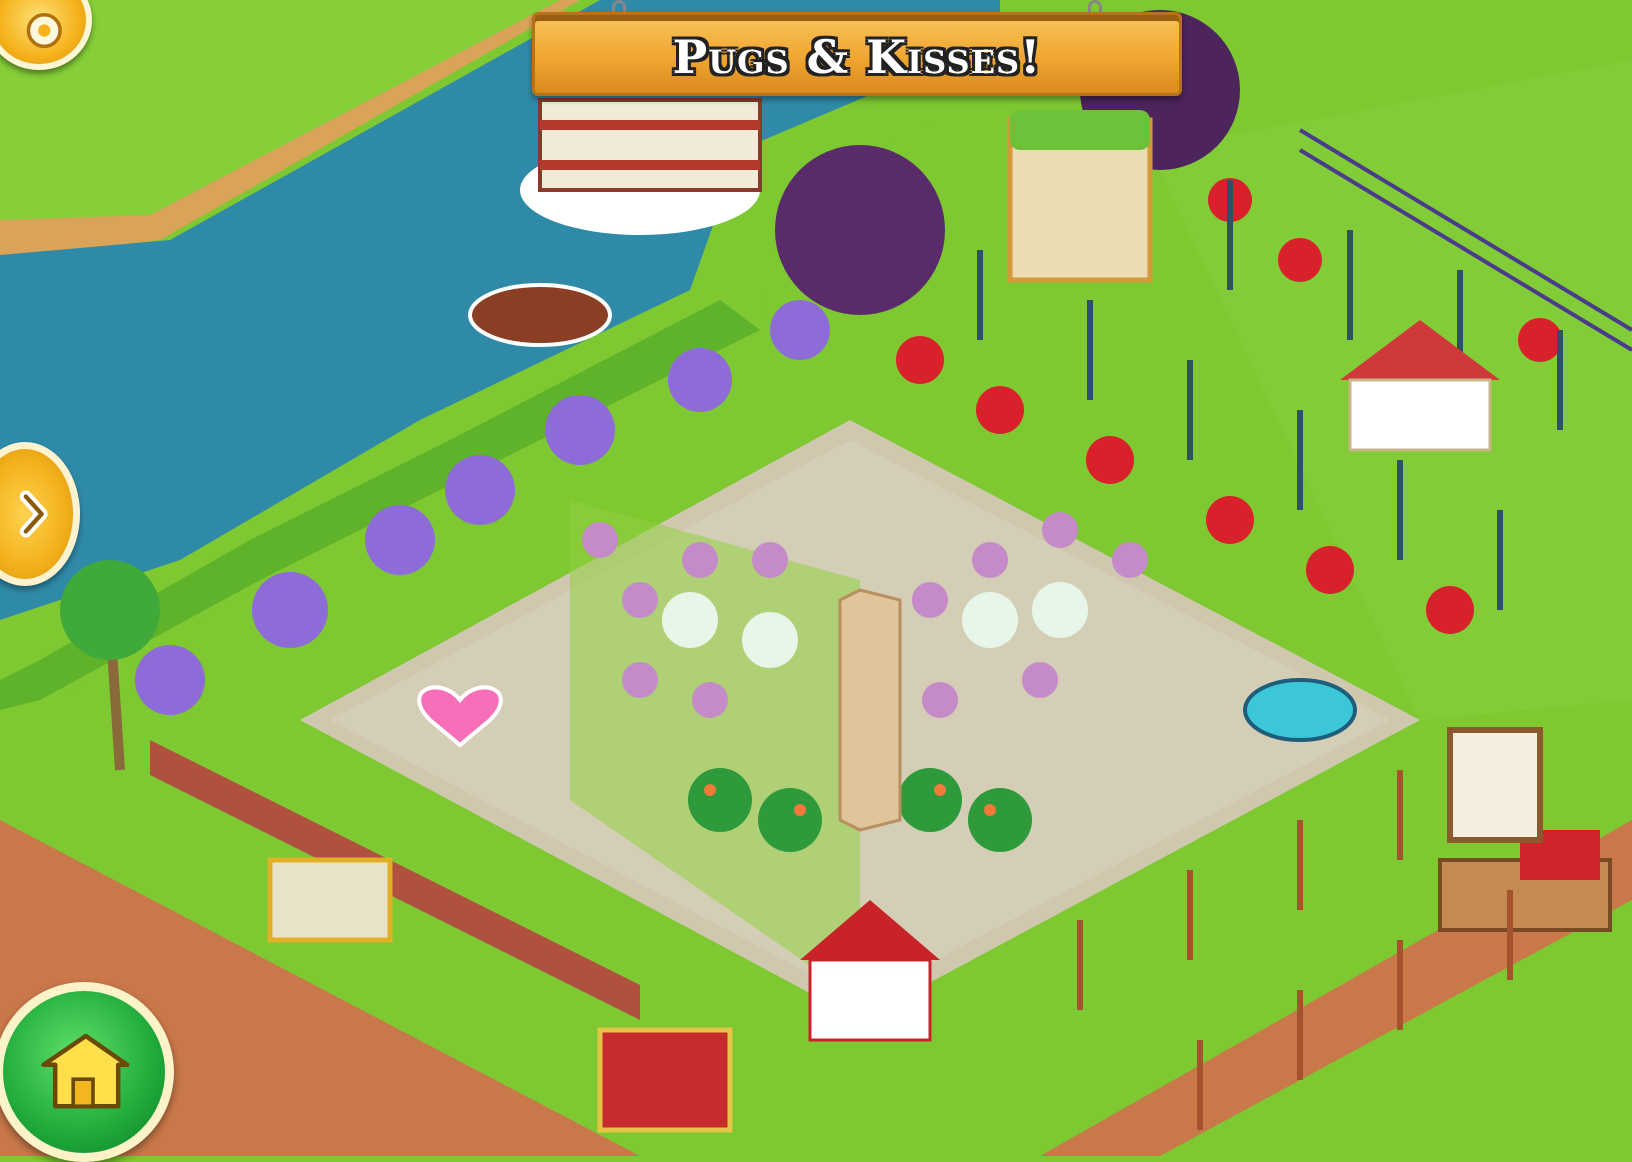 The width and height of the screenshot is (1632, 1162). What do you see at coordinates (1300, 710) in the screenshot?
I see `trampoline` at bounding box center [1300, 710].